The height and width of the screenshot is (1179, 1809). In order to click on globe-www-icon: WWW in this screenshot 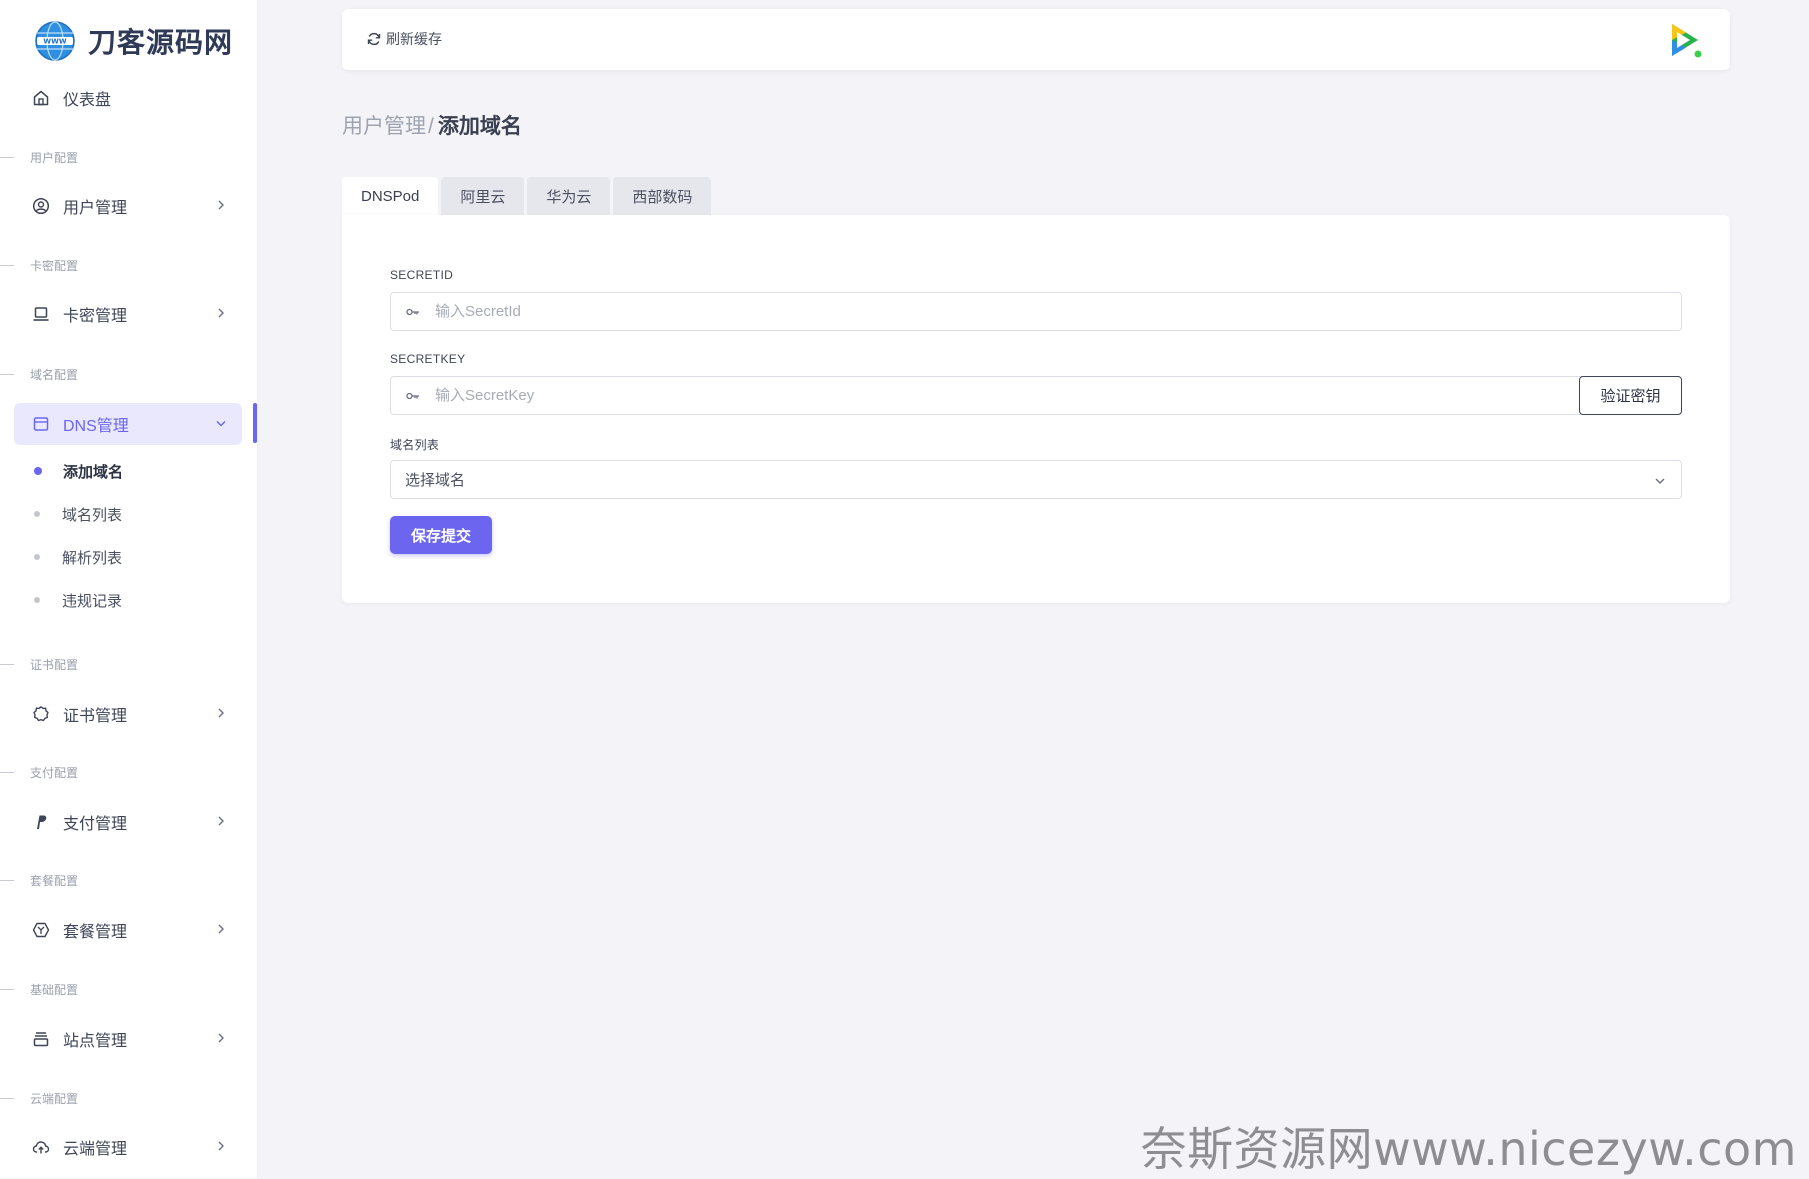, I will do `click(55, 41)`.